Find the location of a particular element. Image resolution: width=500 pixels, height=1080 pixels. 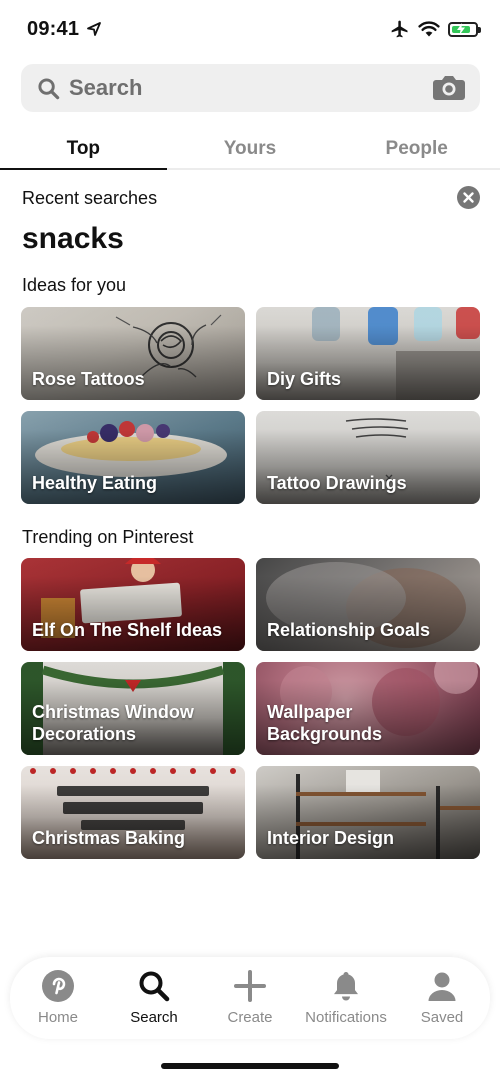

search-input is located at coordinates (244, 88).